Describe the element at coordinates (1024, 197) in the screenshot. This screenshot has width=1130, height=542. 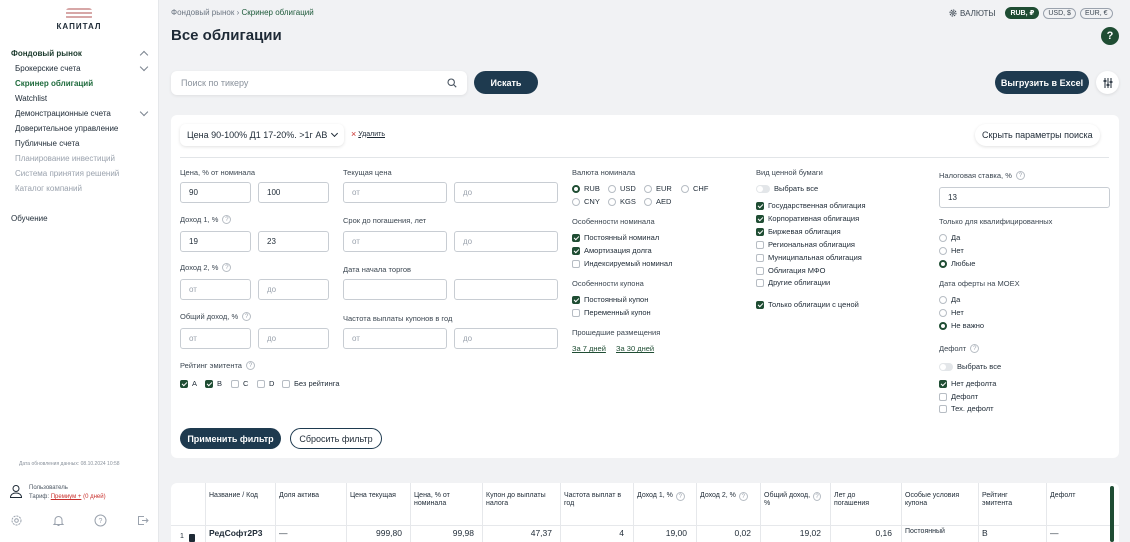
I see `tax-rate-input: 13` at that location.